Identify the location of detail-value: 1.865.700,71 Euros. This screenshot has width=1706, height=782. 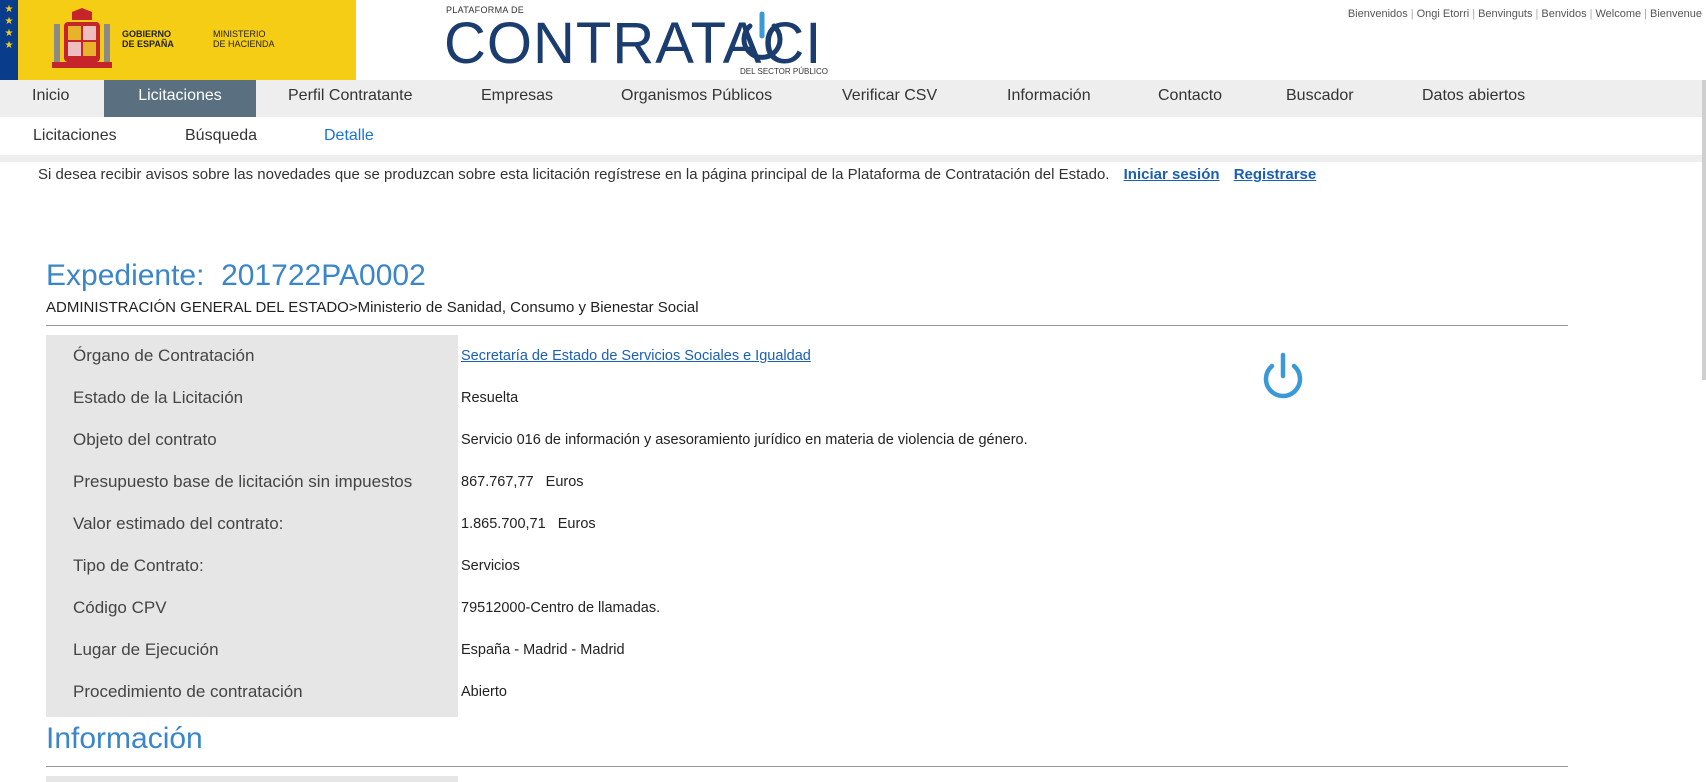
(528, 524).